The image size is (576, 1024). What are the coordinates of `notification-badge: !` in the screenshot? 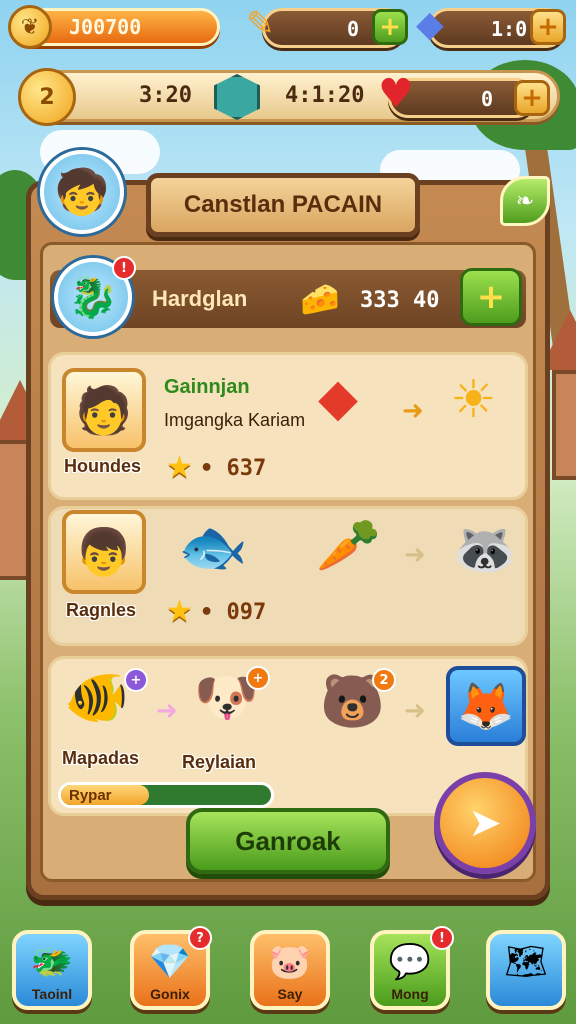 It's located at (124, 268).